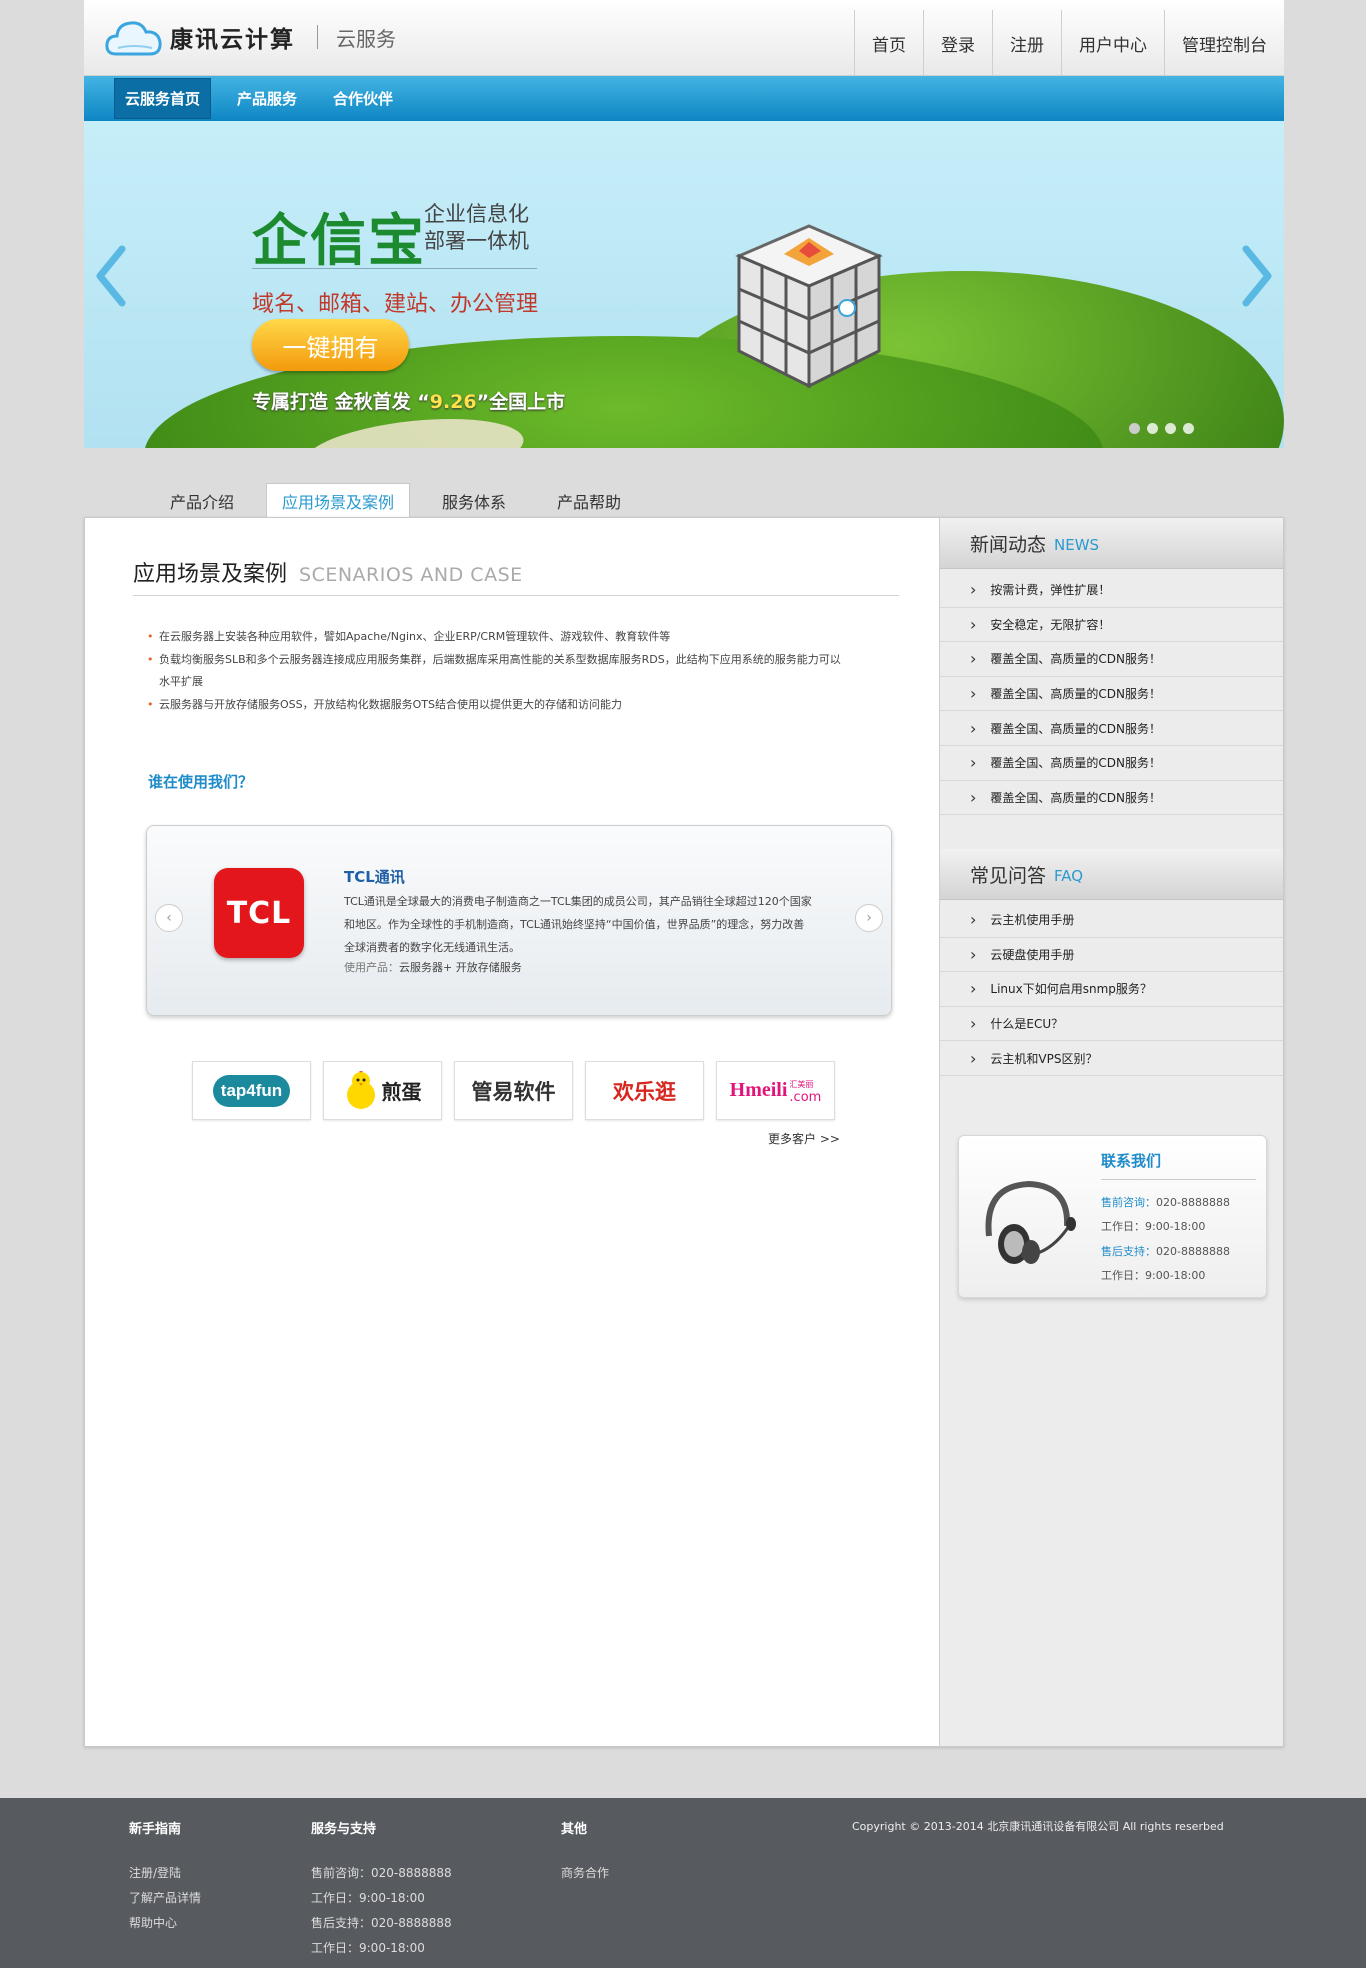 Image resolution: width=1366 pixels, height=1968 pixels. Describe the element at coordinates (1128, 1251) in the screenshot. I see `postsale-label: 售后支持：` at that location.